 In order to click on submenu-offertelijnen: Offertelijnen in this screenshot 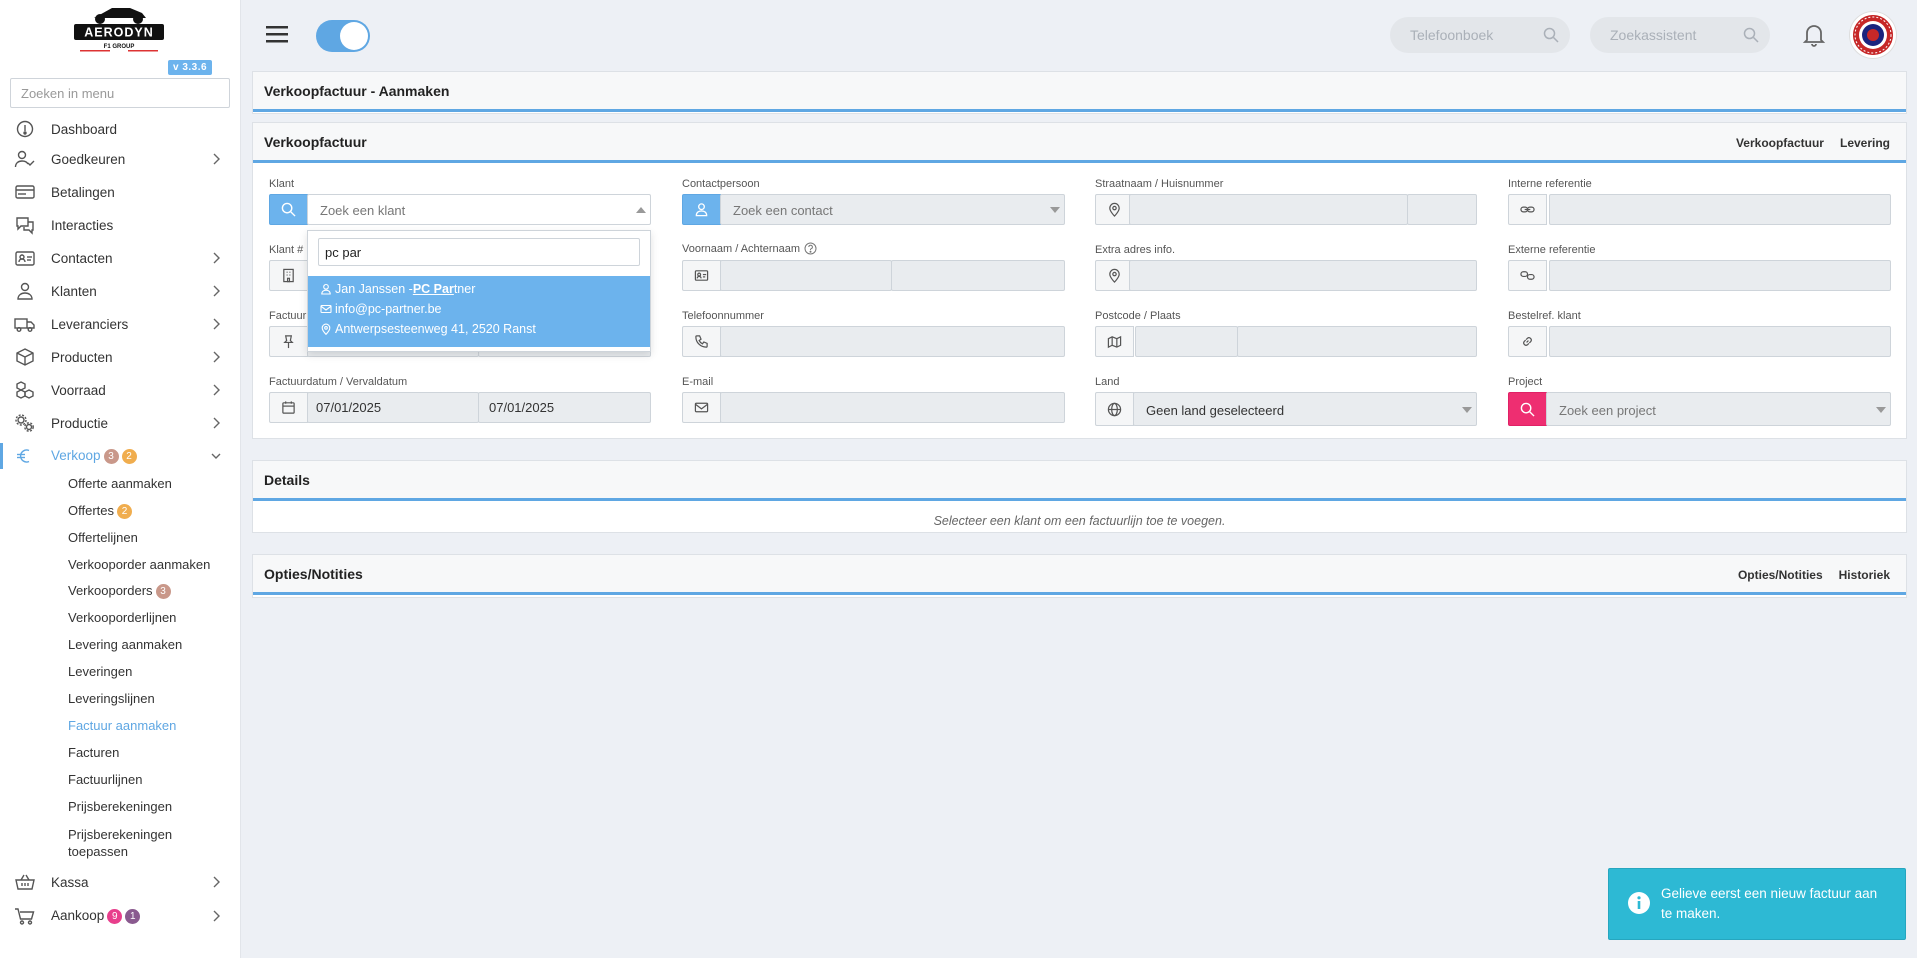, I will do `click(103, 537)`.